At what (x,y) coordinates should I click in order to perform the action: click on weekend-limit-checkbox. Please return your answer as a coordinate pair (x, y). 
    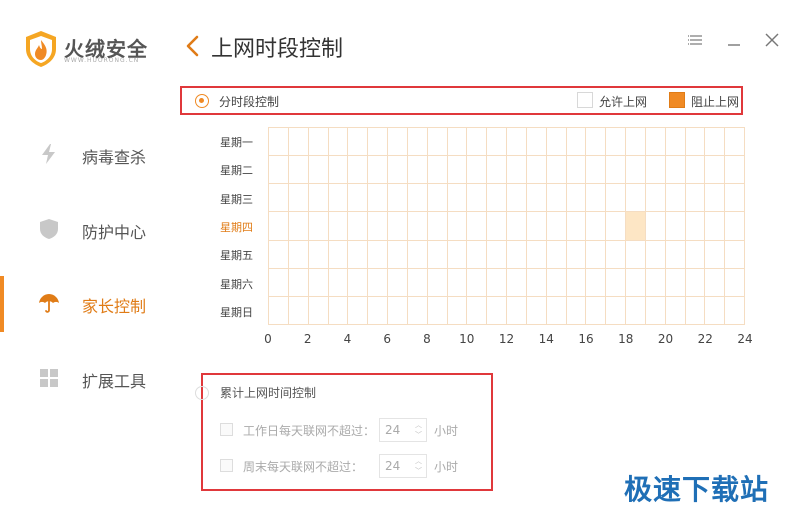
    Looking at the image, I should click on (226, 465).